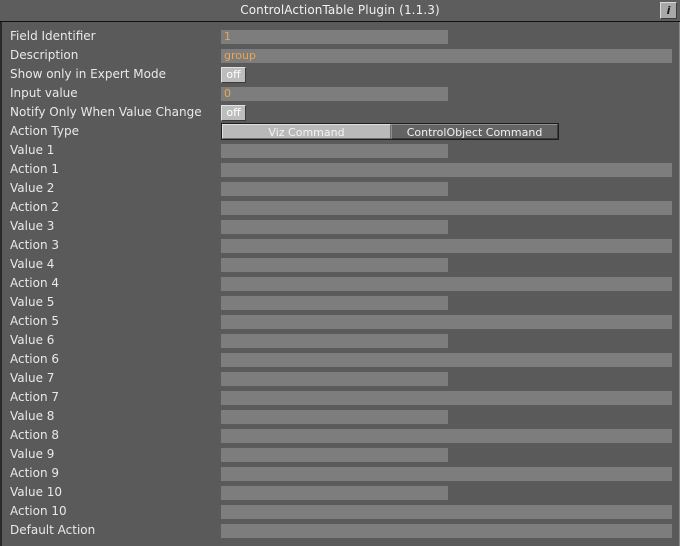 The width and height of the screenshot is (680, 546). I want to click on property-label: Notify Only When Value Change, so click(106, 112).